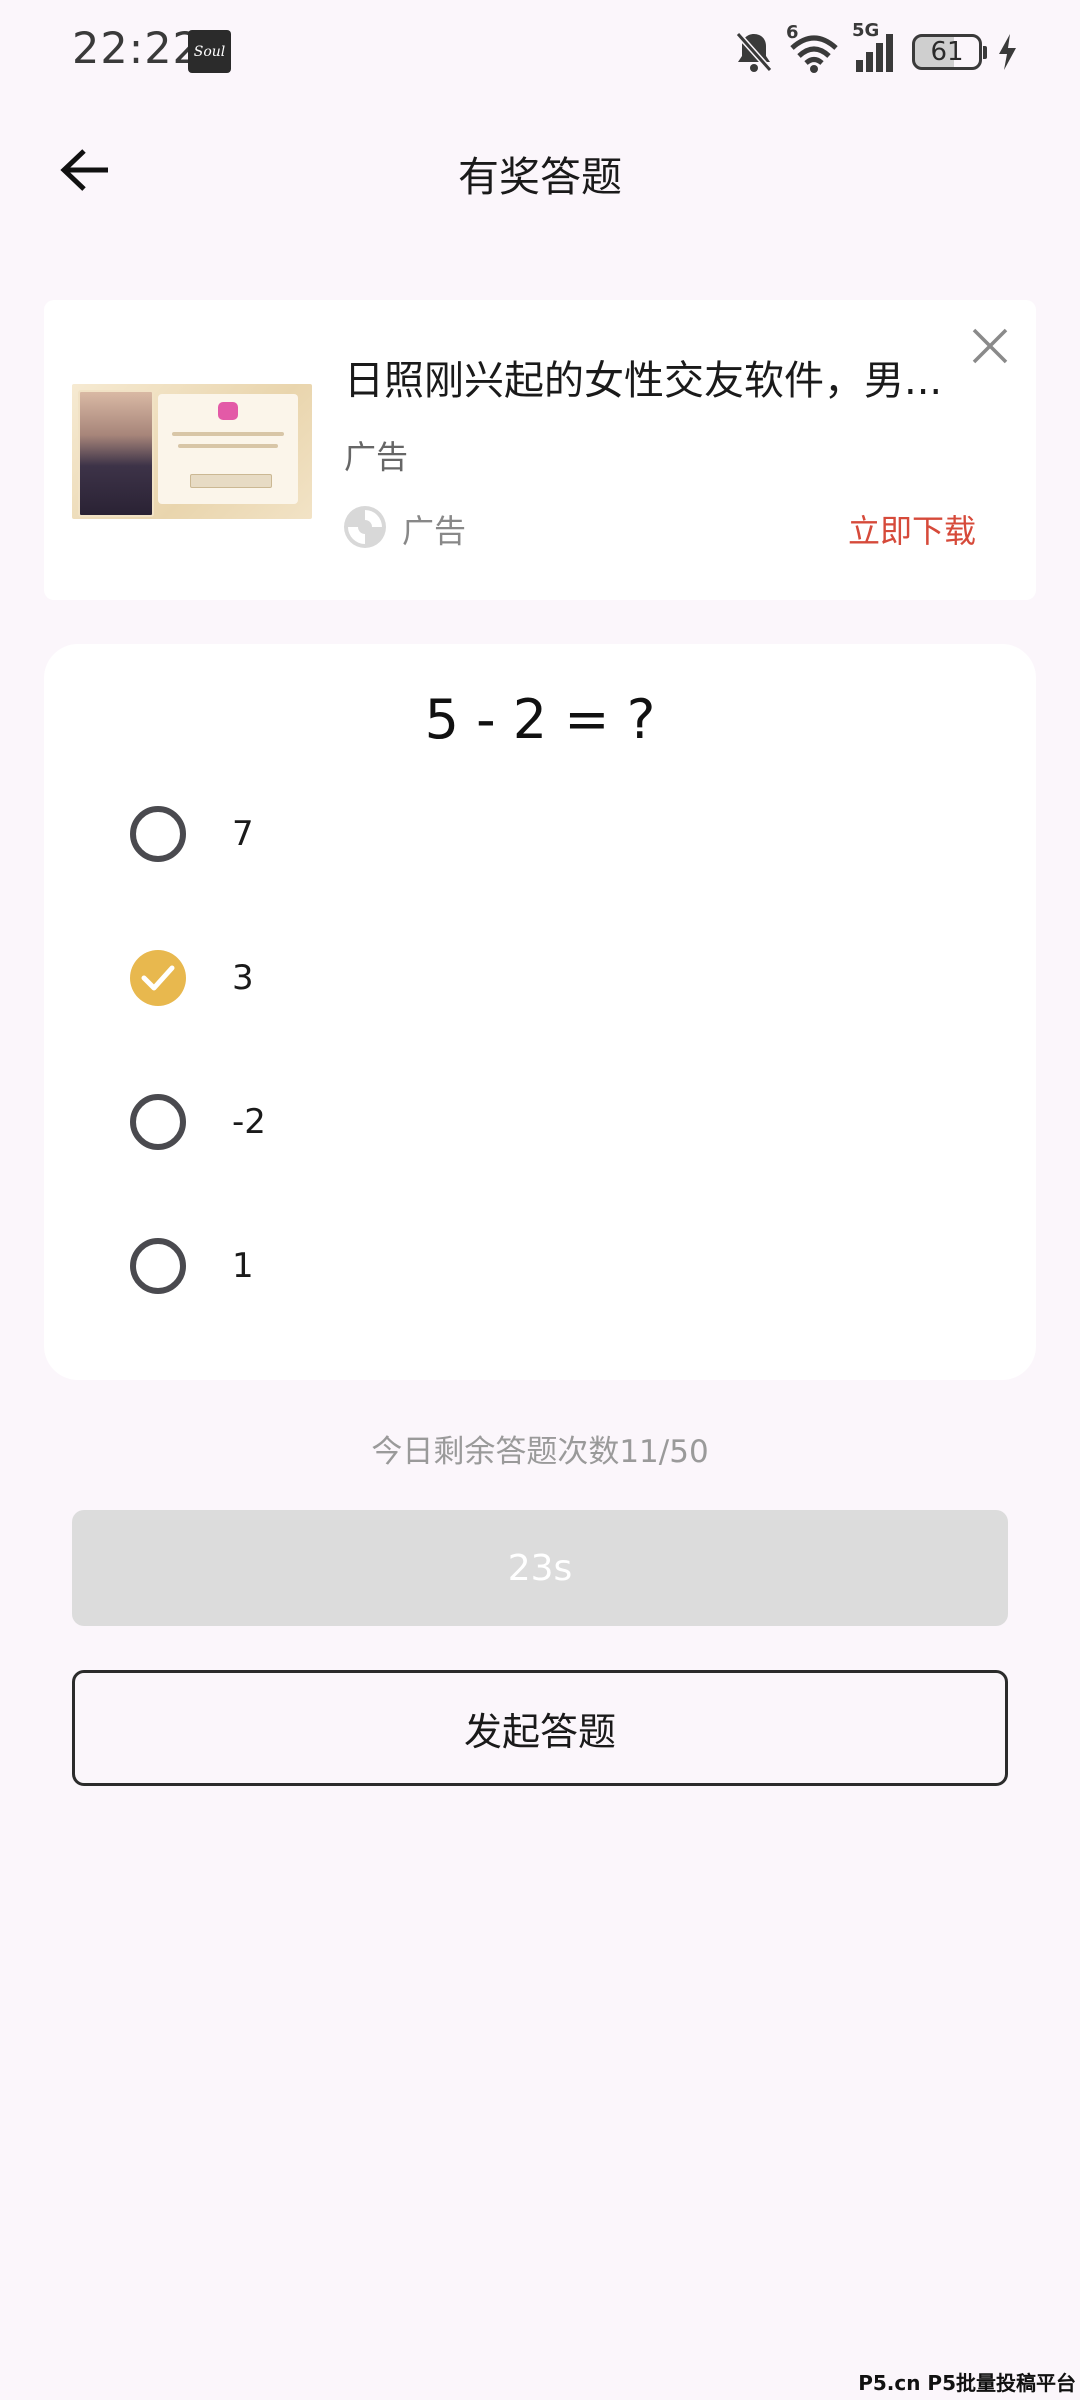  I want to click on cellular-signal-icon: 5G, so click(875, 47).